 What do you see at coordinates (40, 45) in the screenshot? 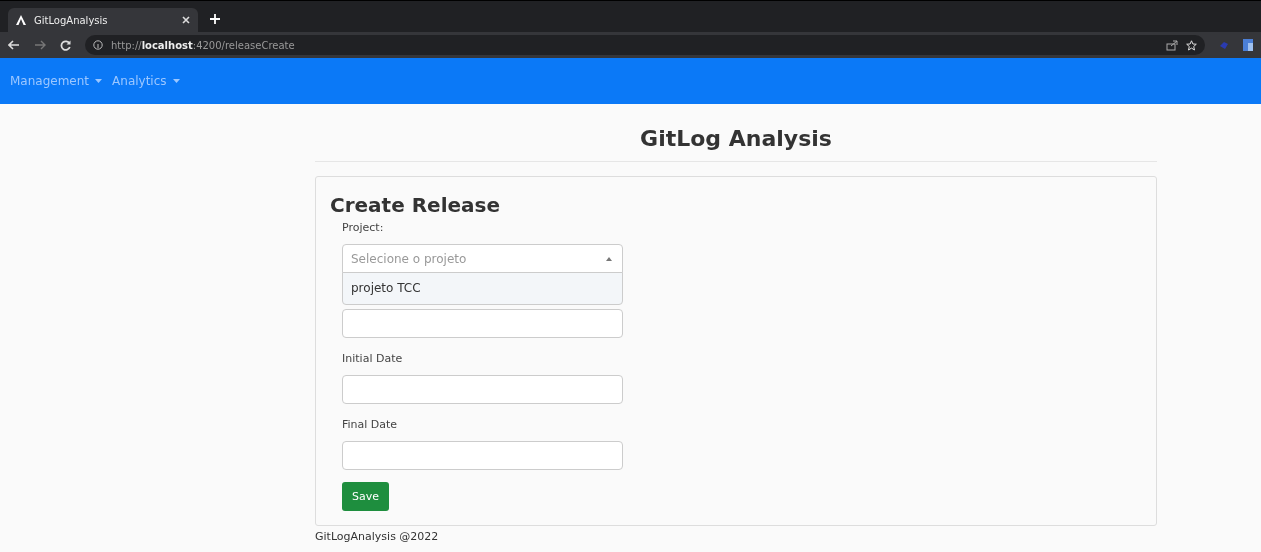
I see `forward-icon` at bounding box center [40, 45].